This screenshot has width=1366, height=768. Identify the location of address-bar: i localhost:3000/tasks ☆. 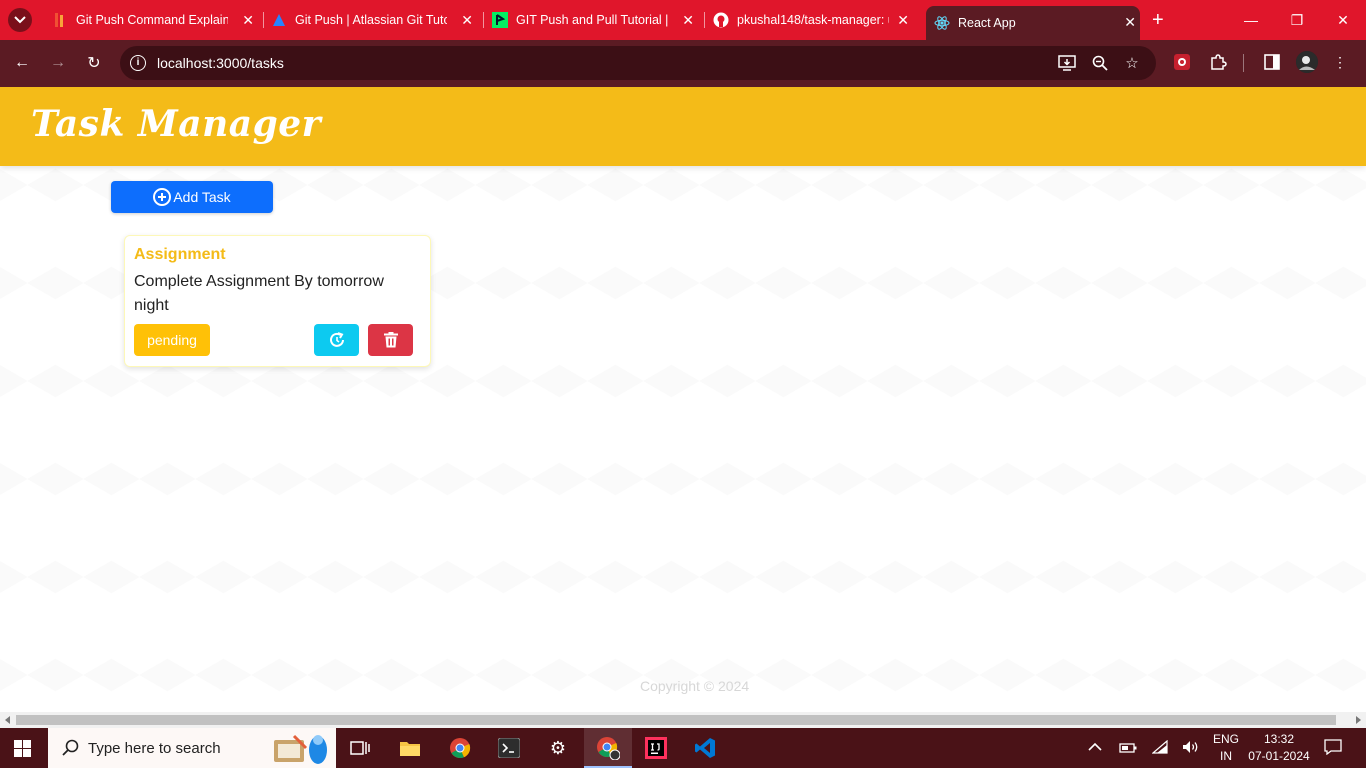
(638, 63).